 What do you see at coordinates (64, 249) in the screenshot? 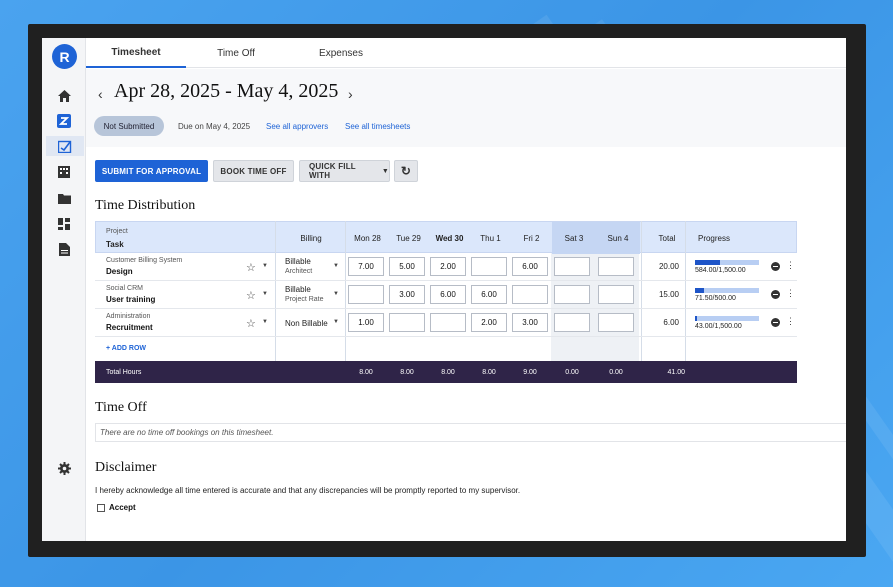
I see `document-icon` at bounding box center [64, 249].